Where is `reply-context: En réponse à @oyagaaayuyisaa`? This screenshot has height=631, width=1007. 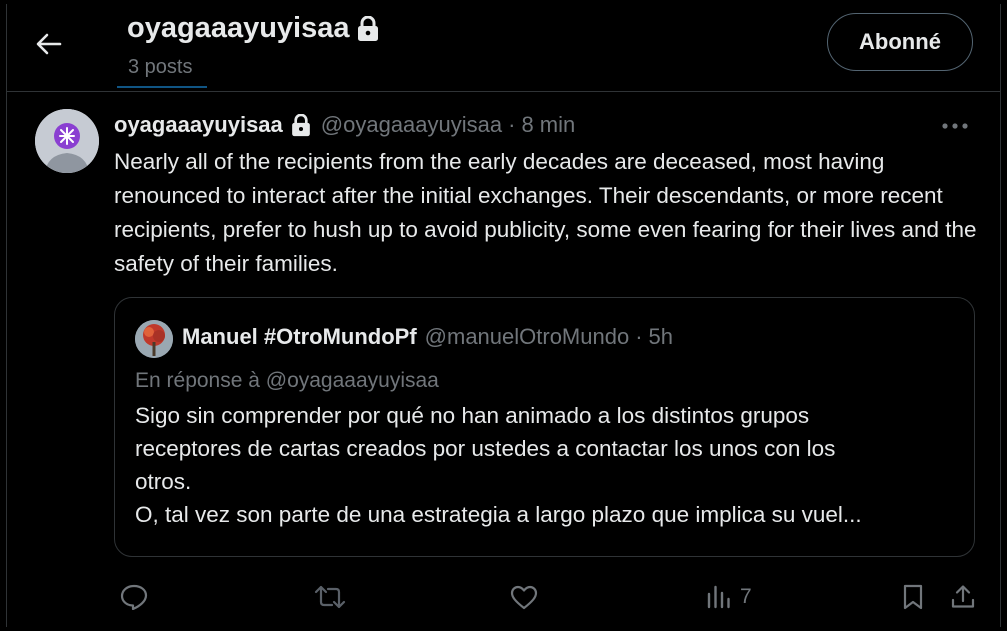
reply-context: En réponse à @oyagaaayuyisaa is located at coordinates (287, 380).